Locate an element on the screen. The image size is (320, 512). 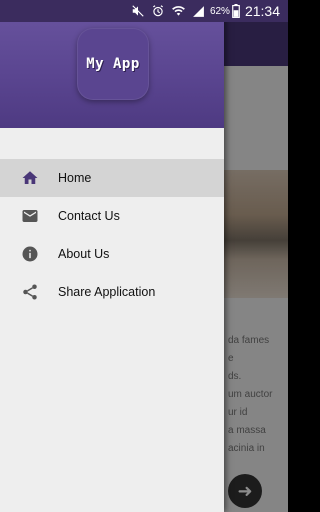
menu-item-label: Home is located at coordinates (75, 178).